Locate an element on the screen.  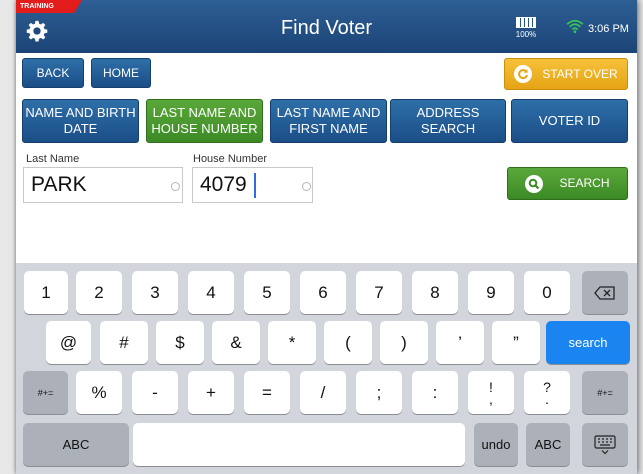
backspace-key is located at coordinates (605, 292).